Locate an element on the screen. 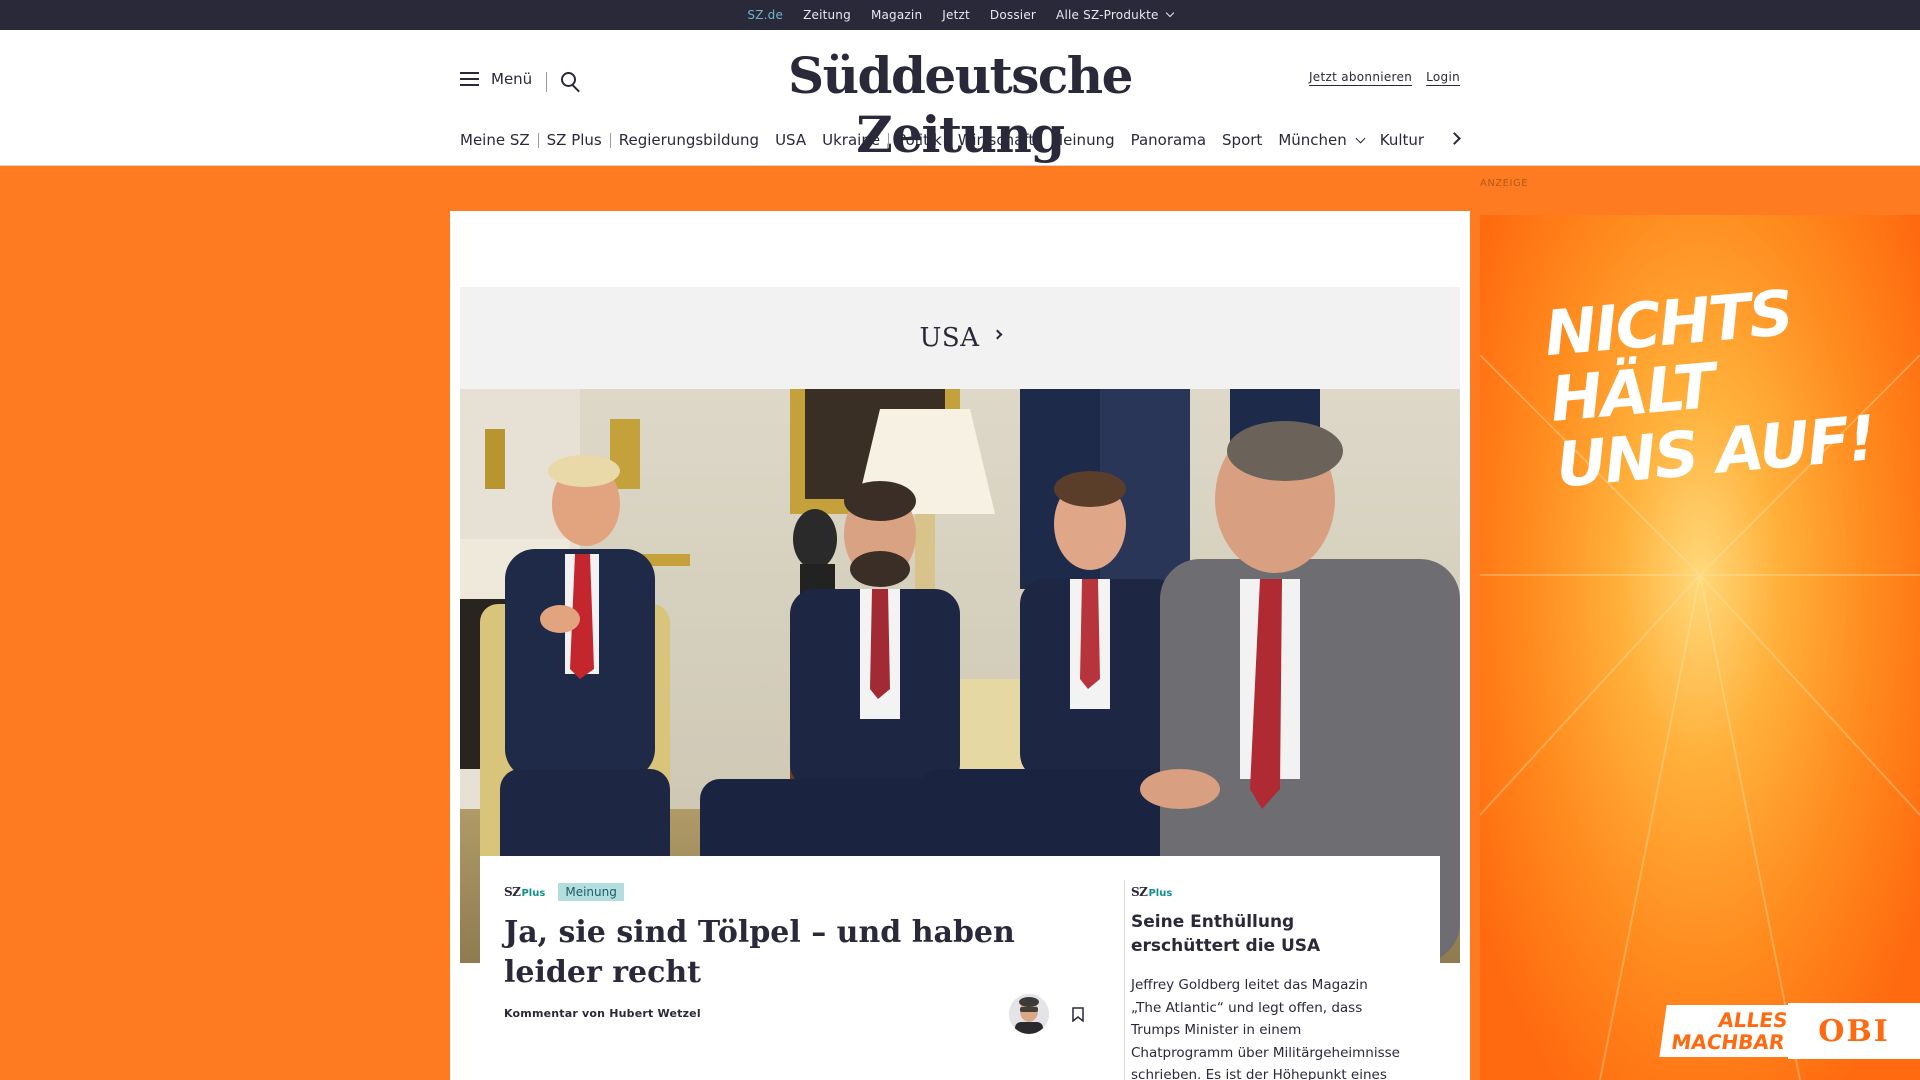 This screenshot has height=1080, width=1920. menu-label: Menü is located at coordinates (512, 79).